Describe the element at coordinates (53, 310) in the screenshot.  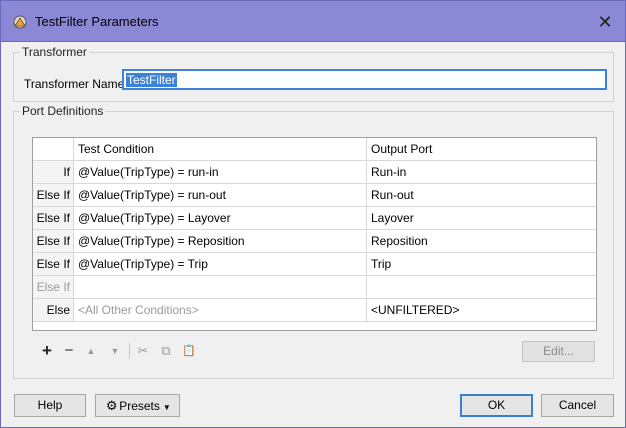
I see `row-prefix: Else` at that location.